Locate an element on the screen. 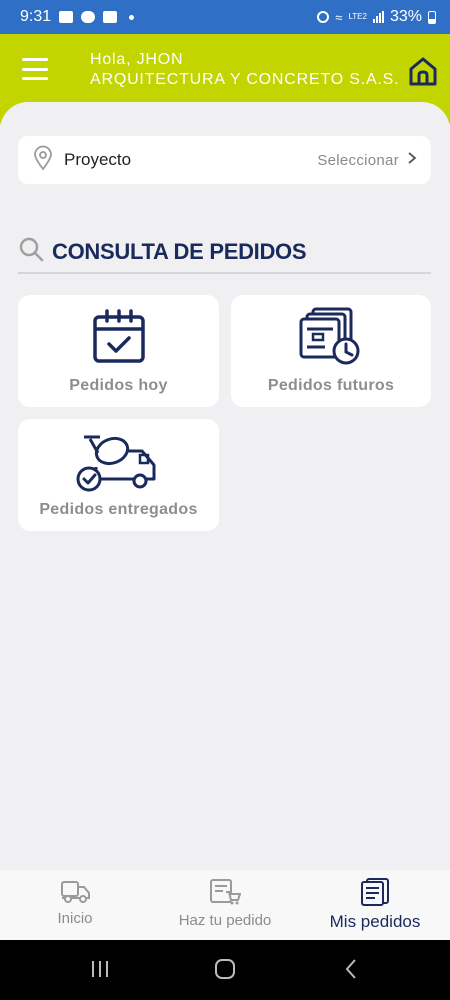 The height and width of the screenshot is (1000, 450). notification-app-icon is located at coordinates (110, 17).